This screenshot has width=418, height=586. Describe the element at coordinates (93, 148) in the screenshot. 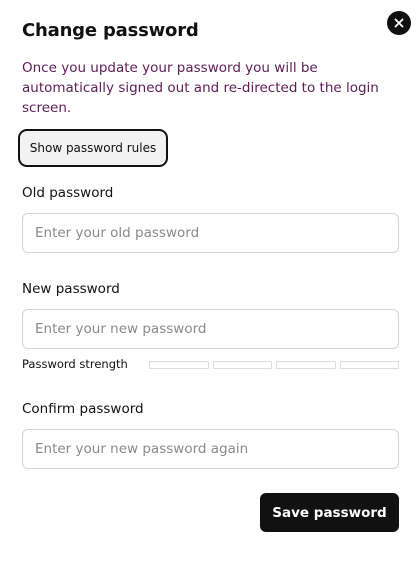

I see `show-password-rules-button: Show password rules` at that location.